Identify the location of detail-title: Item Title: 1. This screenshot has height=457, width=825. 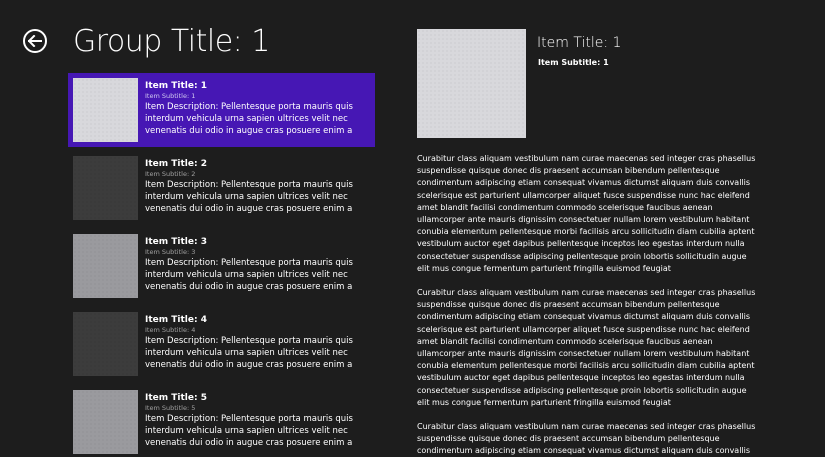
(579, 43).